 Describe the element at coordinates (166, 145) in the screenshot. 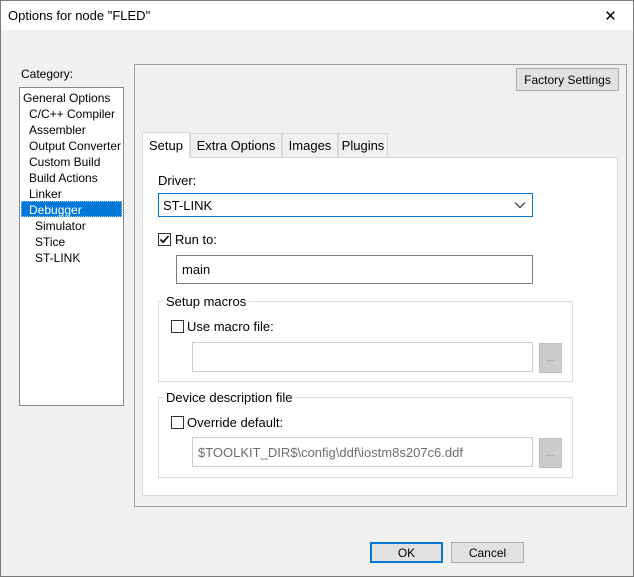

I see `tab-setup: Setup` at that location.